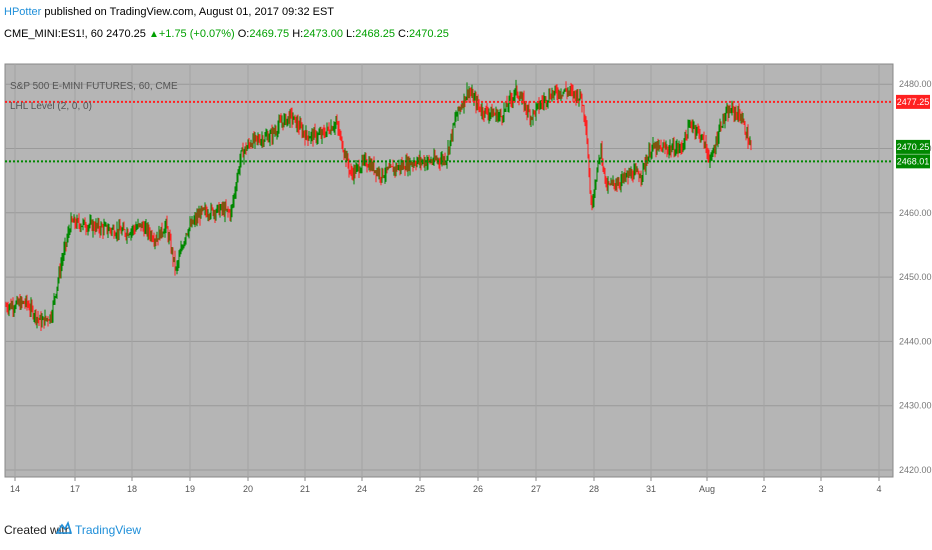 This screenshot has width=932, height=550. Describe the element at coordinates (913, 102) in the screenshot. I see `resistance-badge-label: 2477.25` at that location.